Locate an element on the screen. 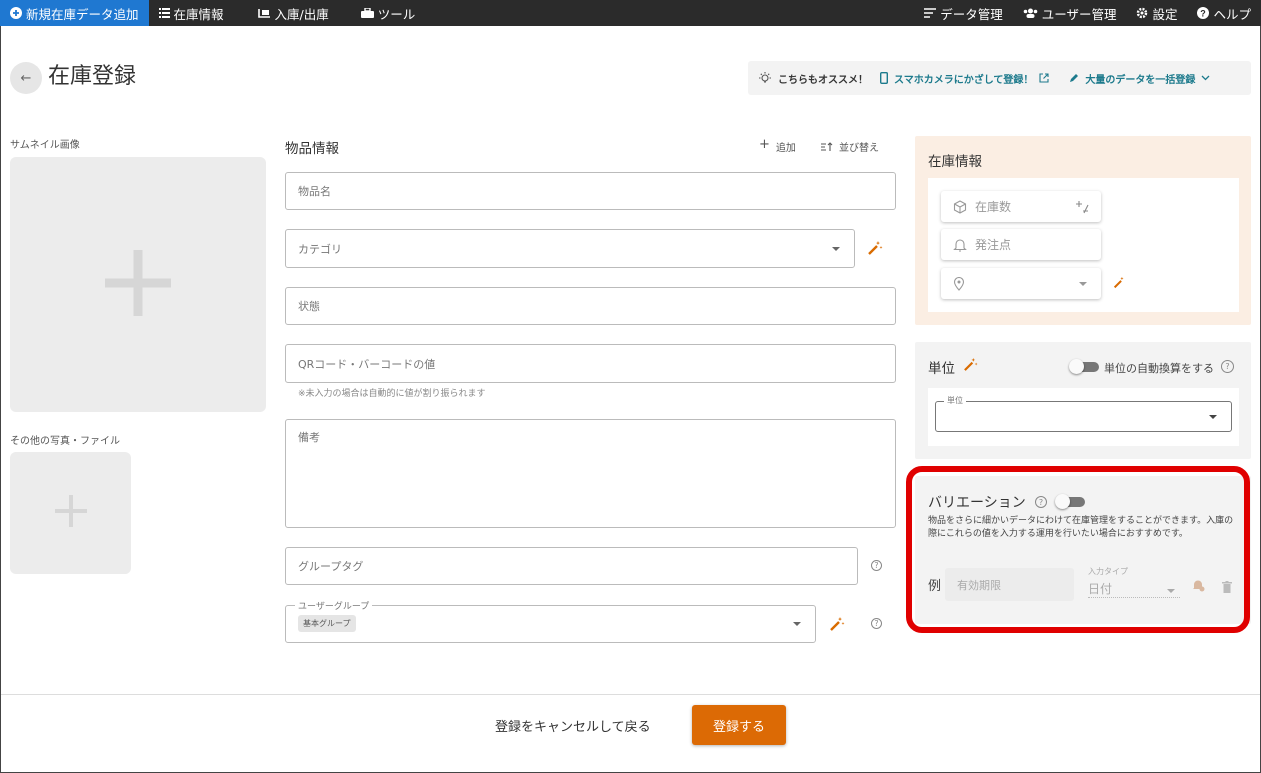 Image resolution: width=1261 pixels, height=773 pixels. other-files-label: その他の写真・ファイル is located at coordinates (65, 441).